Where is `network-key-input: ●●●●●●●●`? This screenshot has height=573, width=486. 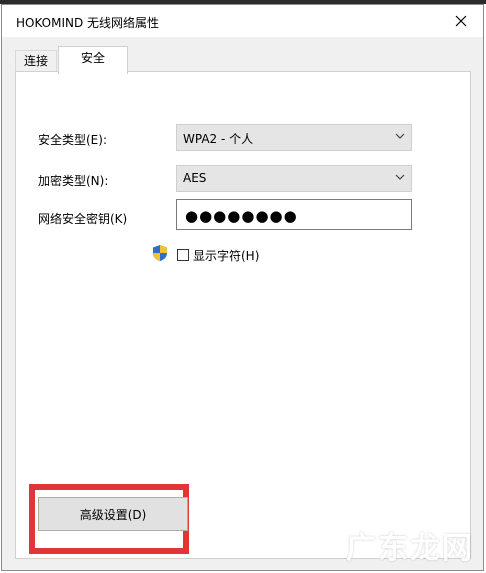 network-key-input: ●●●●●●●● is located at coordinates (294, 214).